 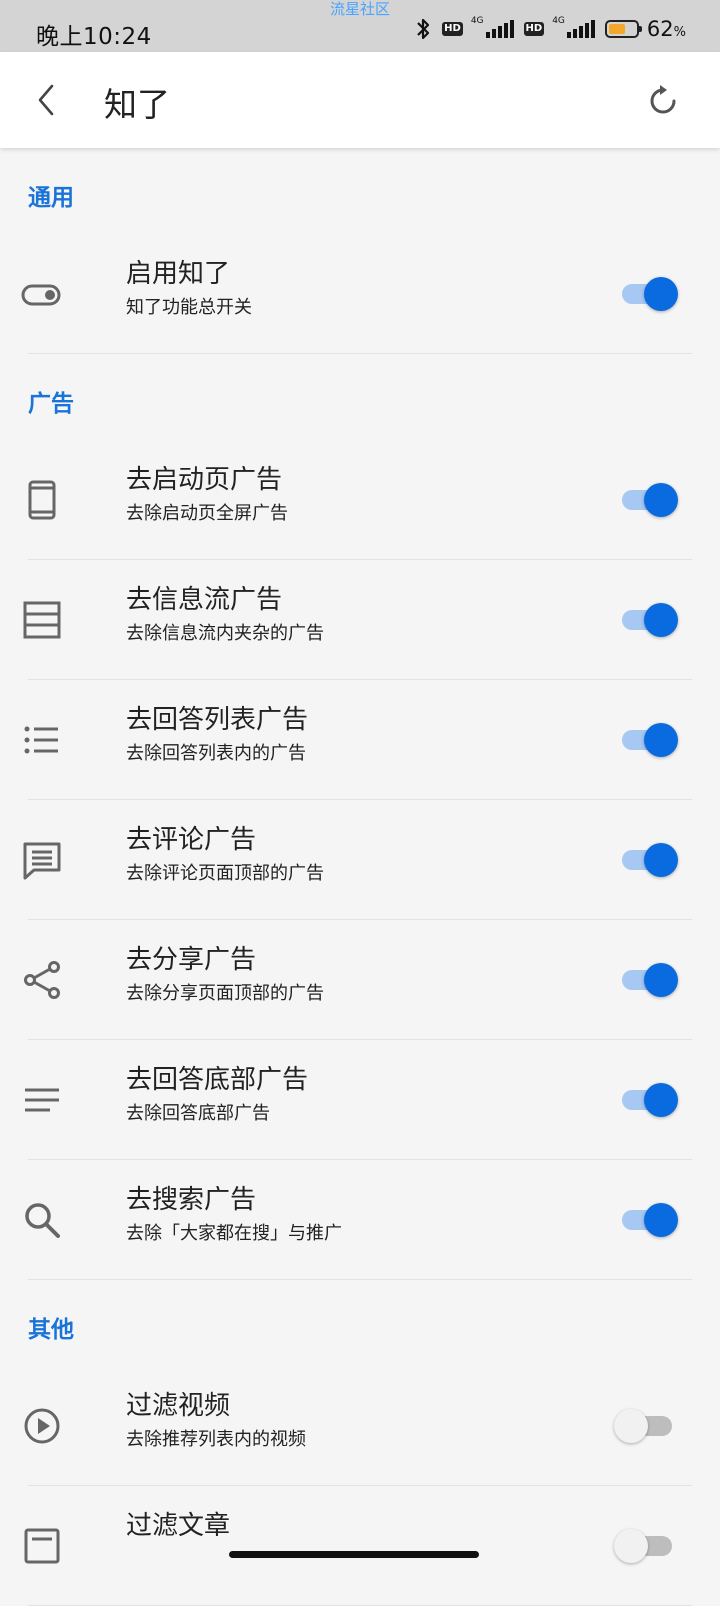 I want to click on battery-level-fill, so click(x=616, y=29).